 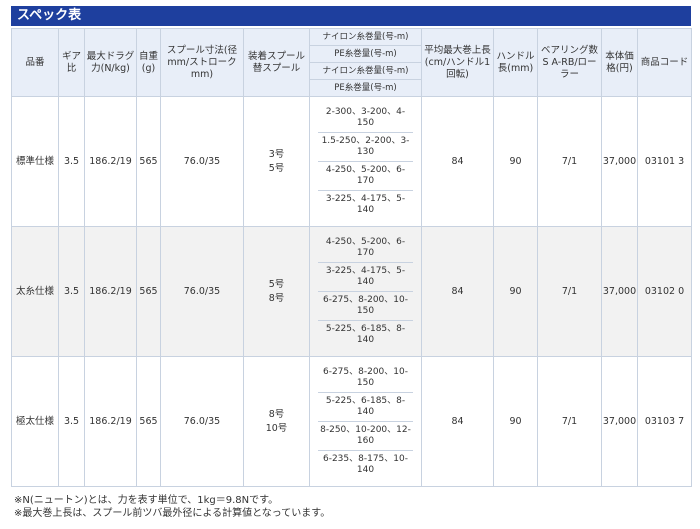 What do you see at coordinates (35, 291) in the screenshot?
I see `cell-model: 太糸仕様` at bounding box center [35, 291].